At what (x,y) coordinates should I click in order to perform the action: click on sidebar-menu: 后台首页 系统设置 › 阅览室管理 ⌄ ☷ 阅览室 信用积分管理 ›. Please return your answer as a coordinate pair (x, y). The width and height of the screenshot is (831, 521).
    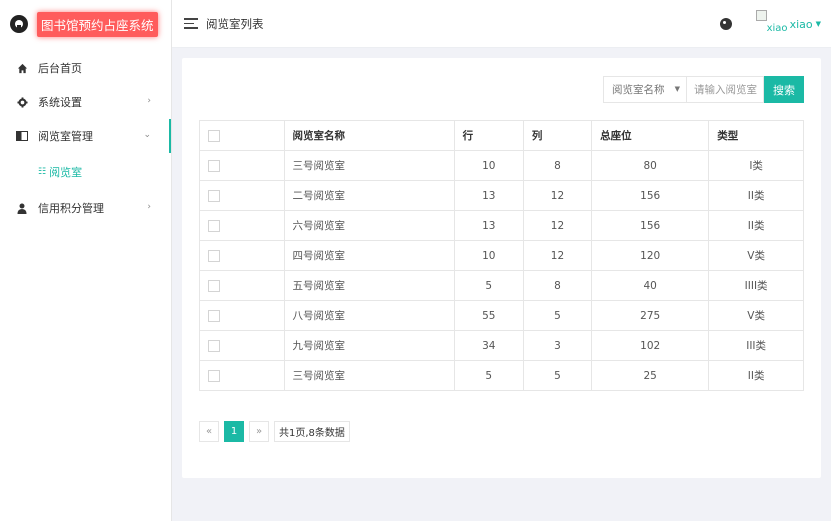
    Looking at the image, I should click on (85, 138).